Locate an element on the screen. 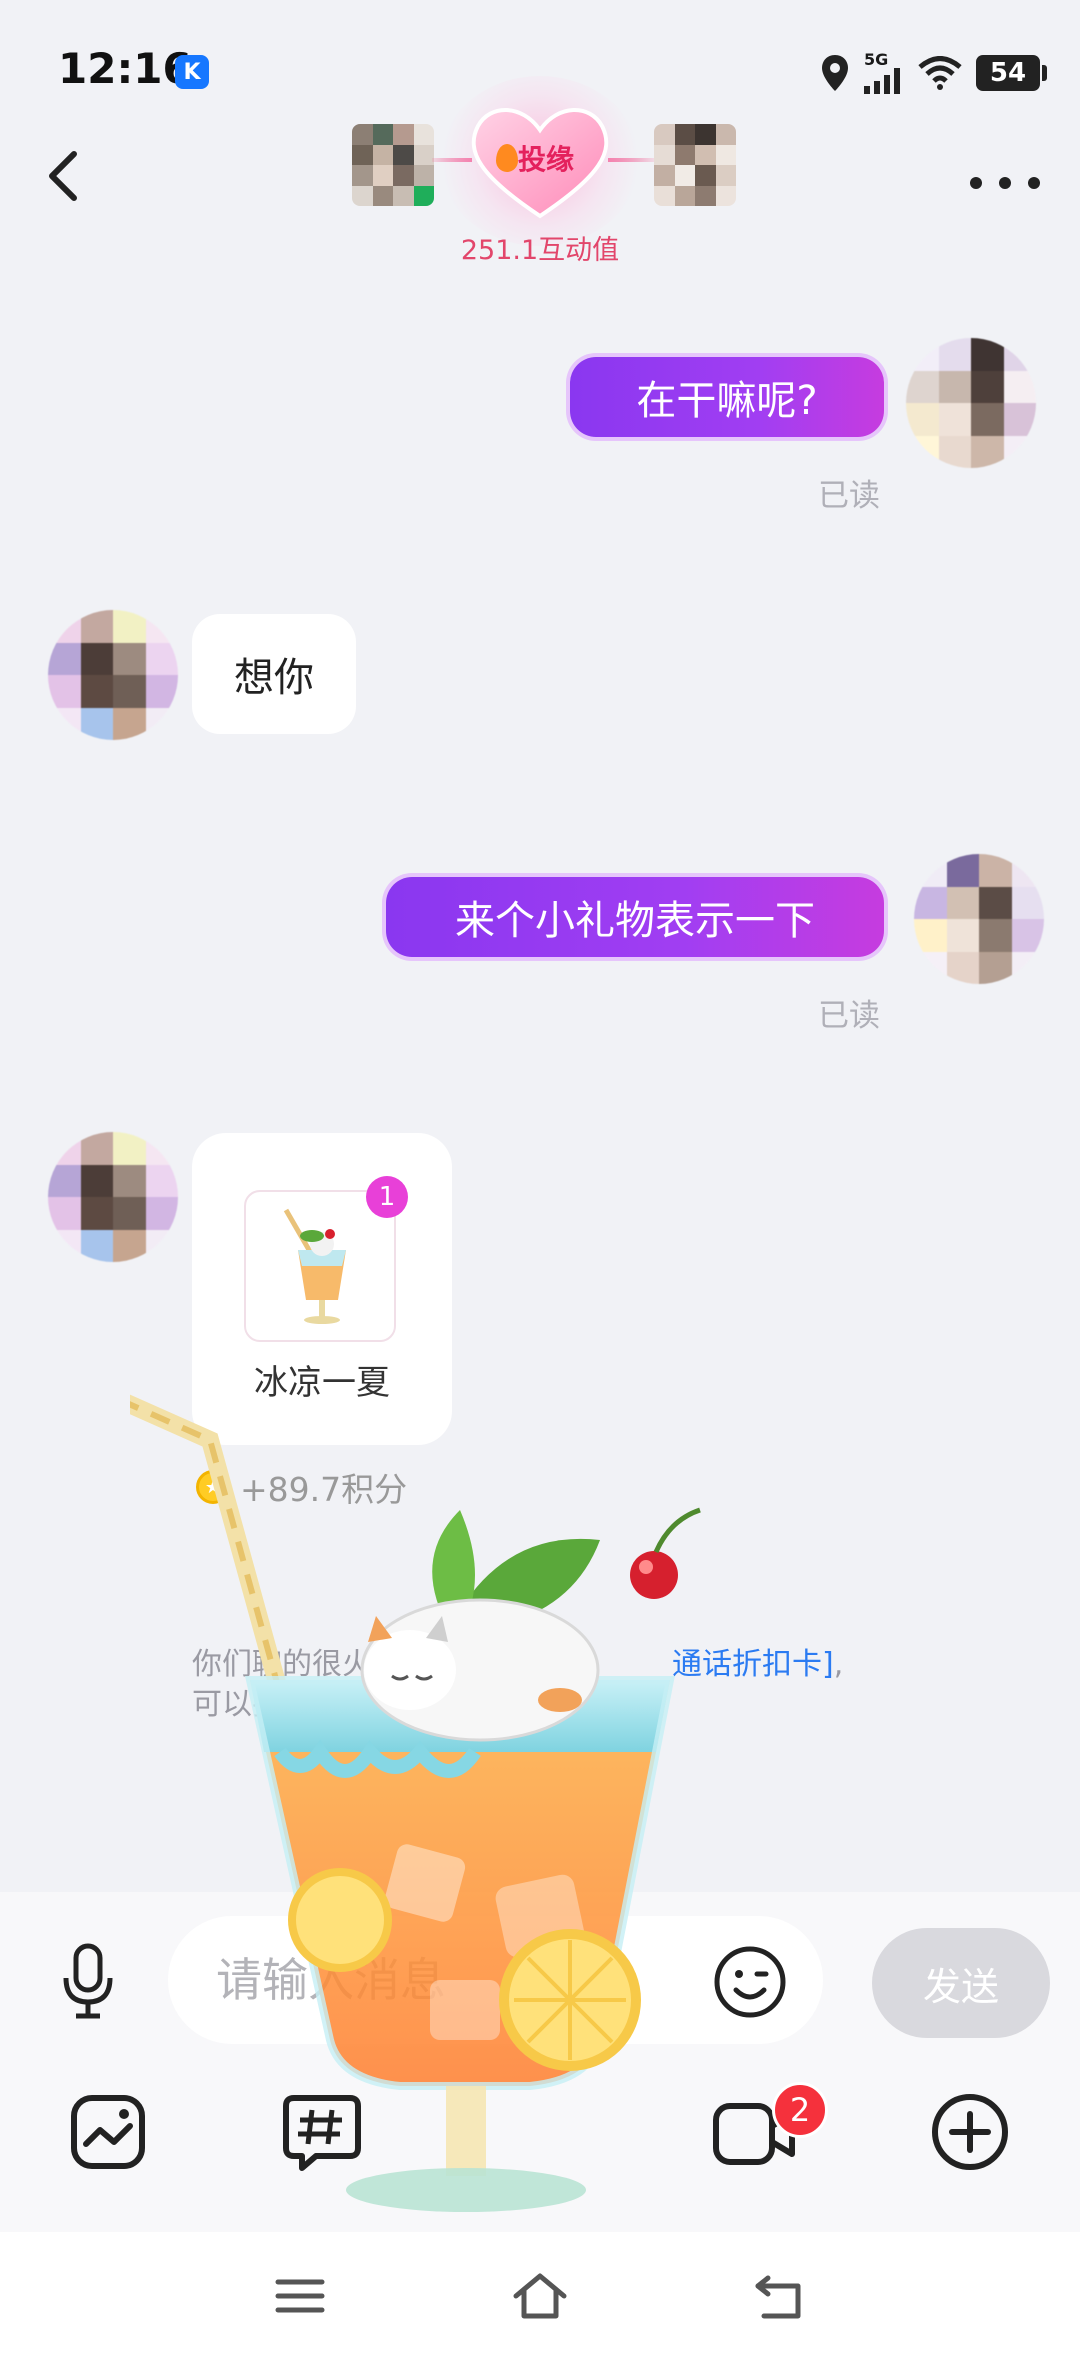 The width and height of the screenshot is (1080, 2358). status-time: 12:16 is located at coordinates (125, 68).